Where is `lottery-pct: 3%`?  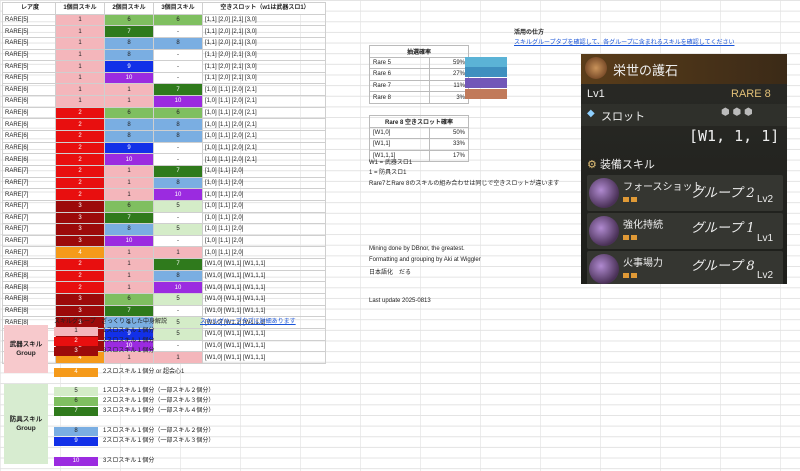 lottery-pct: 3% is located at coordinates (449, 97).